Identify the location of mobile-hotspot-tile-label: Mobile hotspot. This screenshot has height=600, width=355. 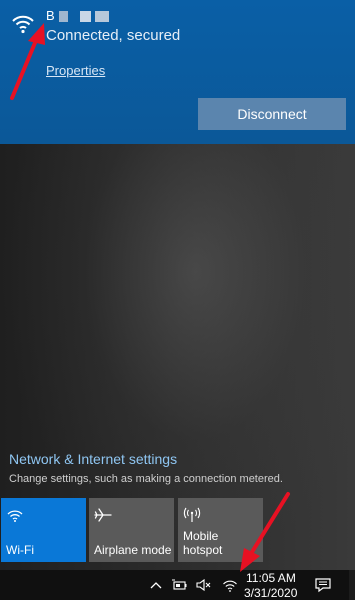
(203, 543).